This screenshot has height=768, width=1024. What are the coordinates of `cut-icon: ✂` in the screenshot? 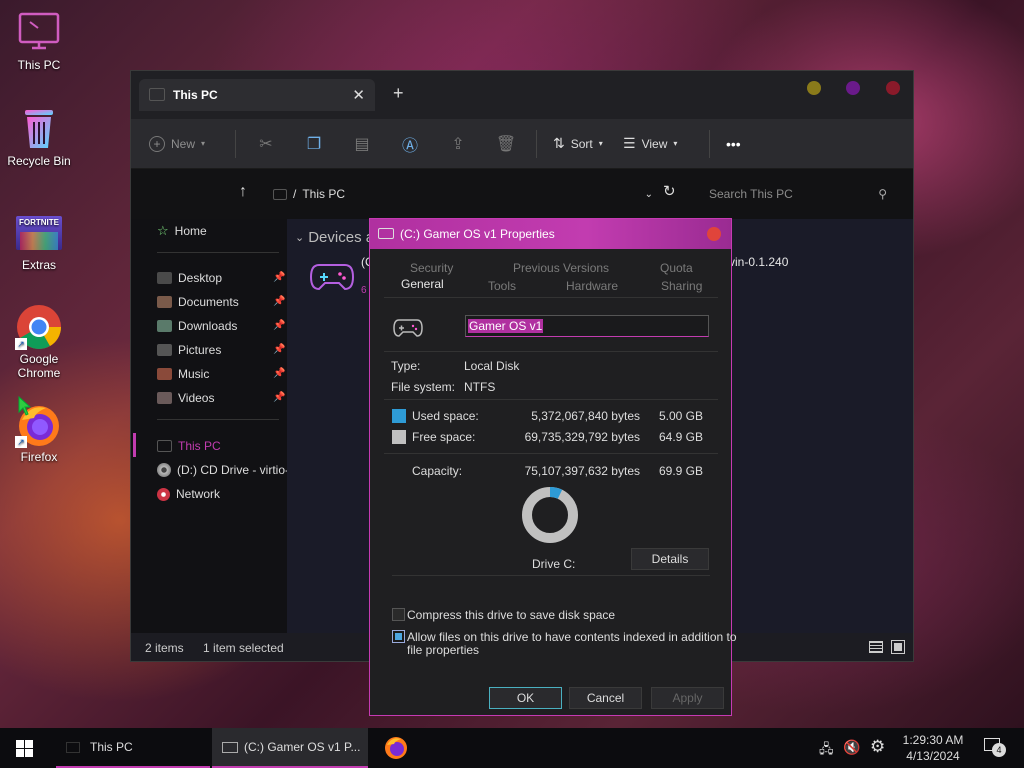 It's located at (266, 144).